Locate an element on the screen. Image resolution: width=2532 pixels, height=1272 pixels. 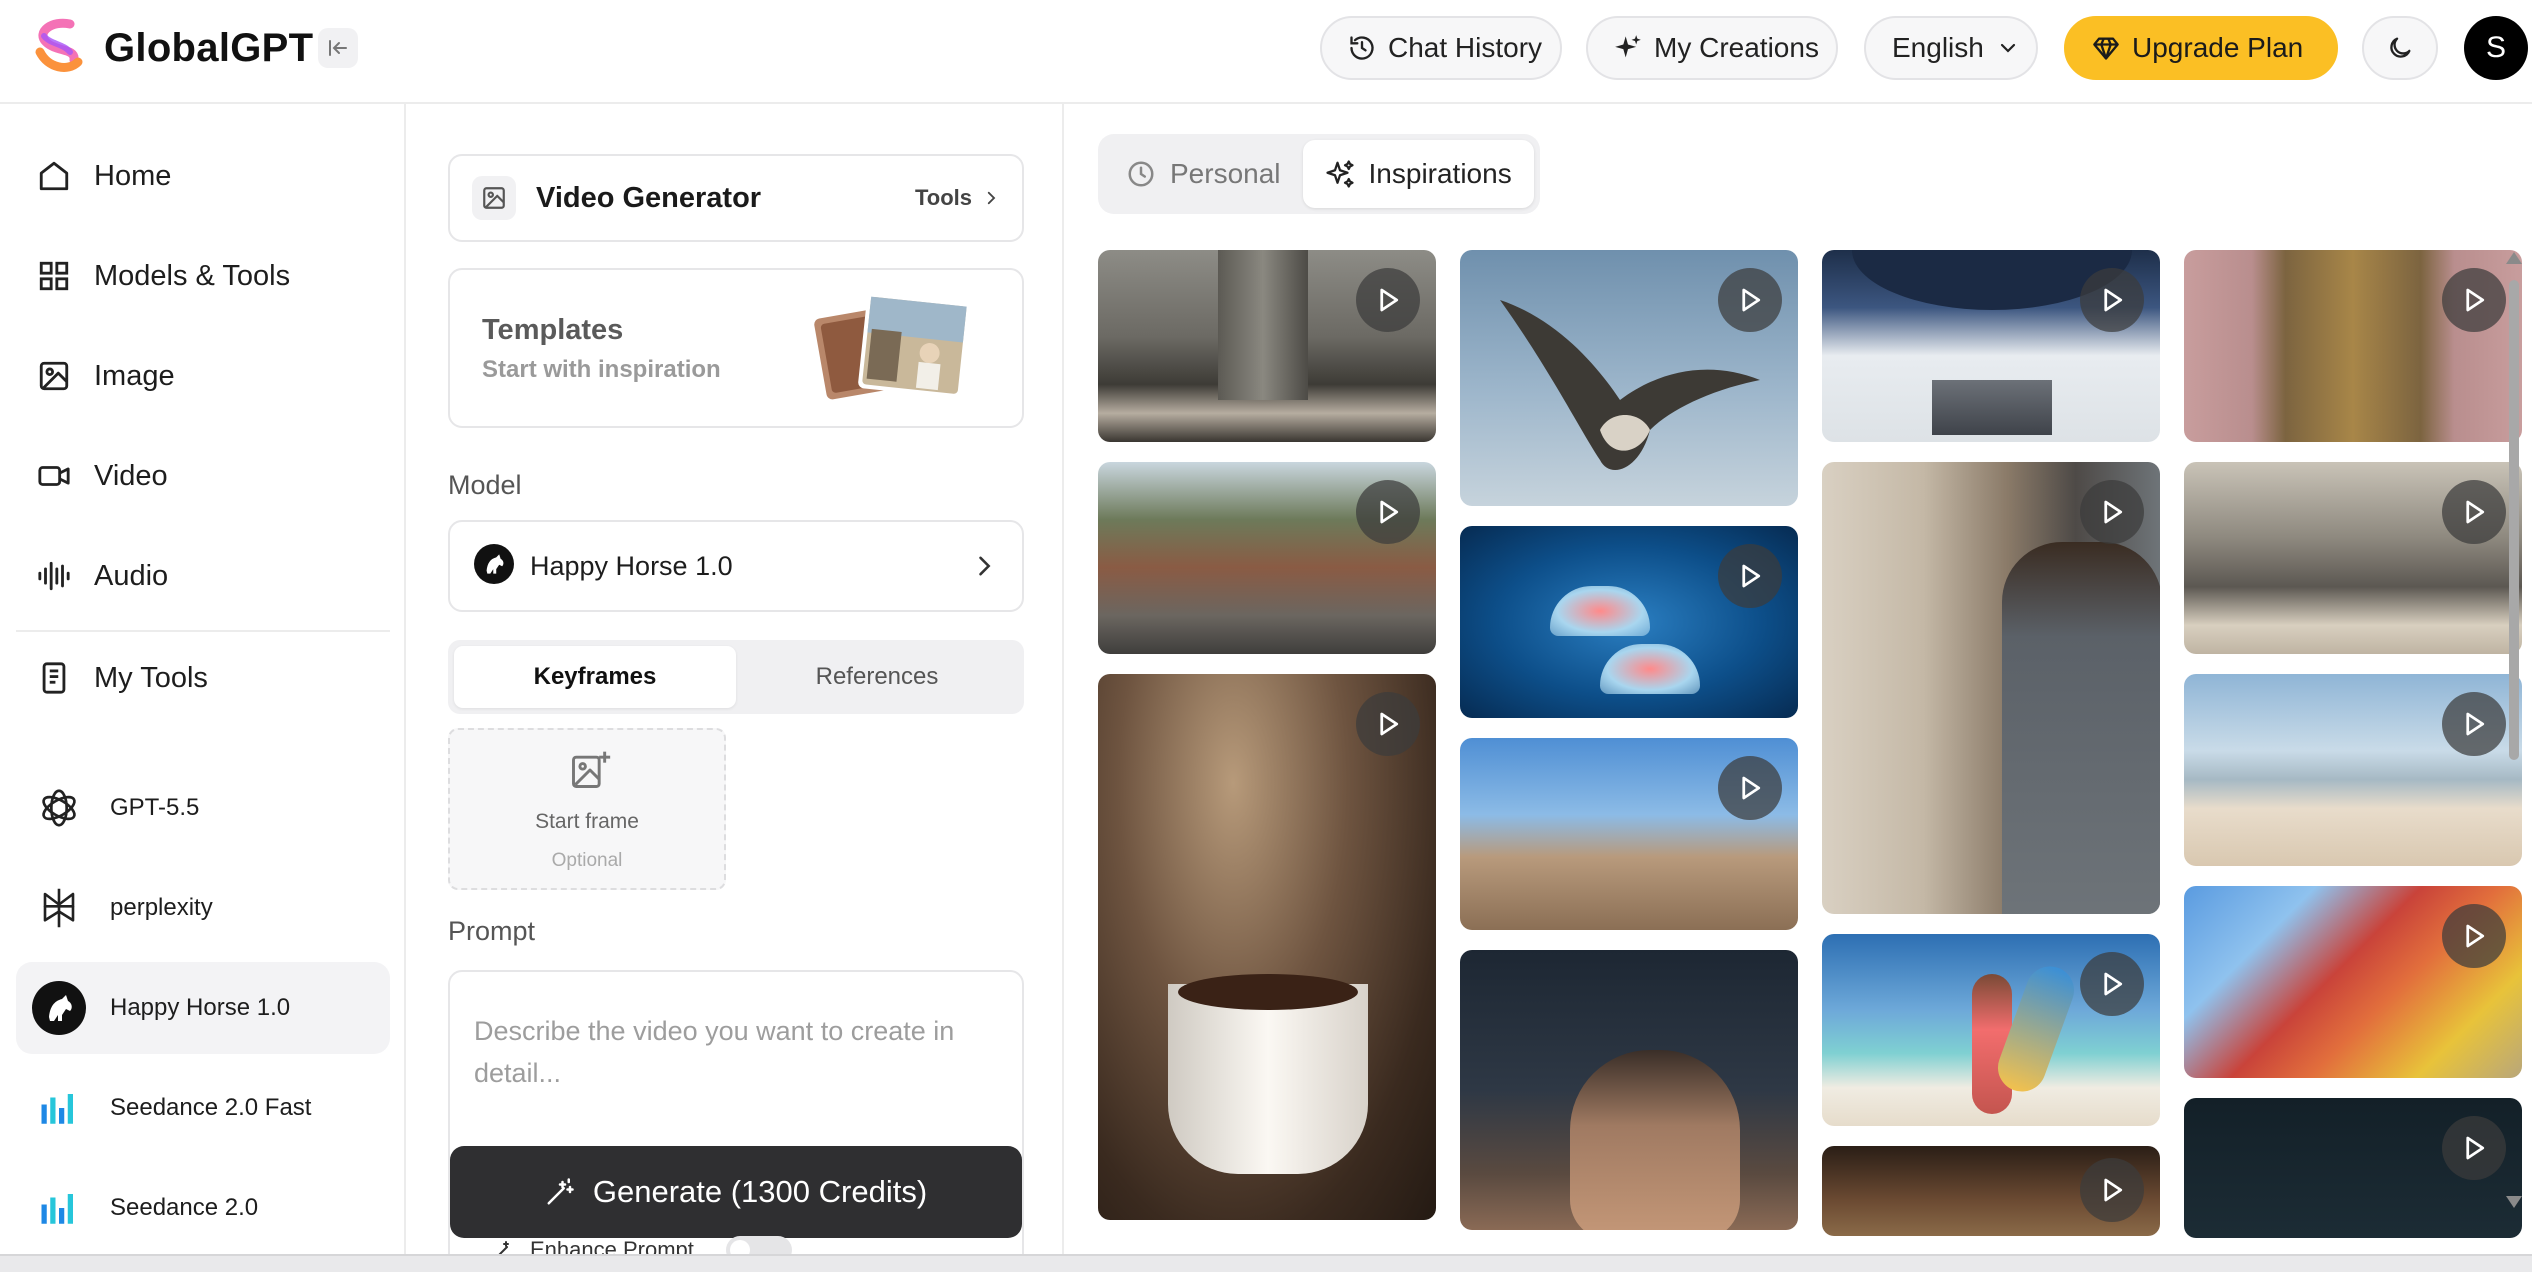
video-thumbnail-space-station-crowd is located at coordinates (1991, 346).